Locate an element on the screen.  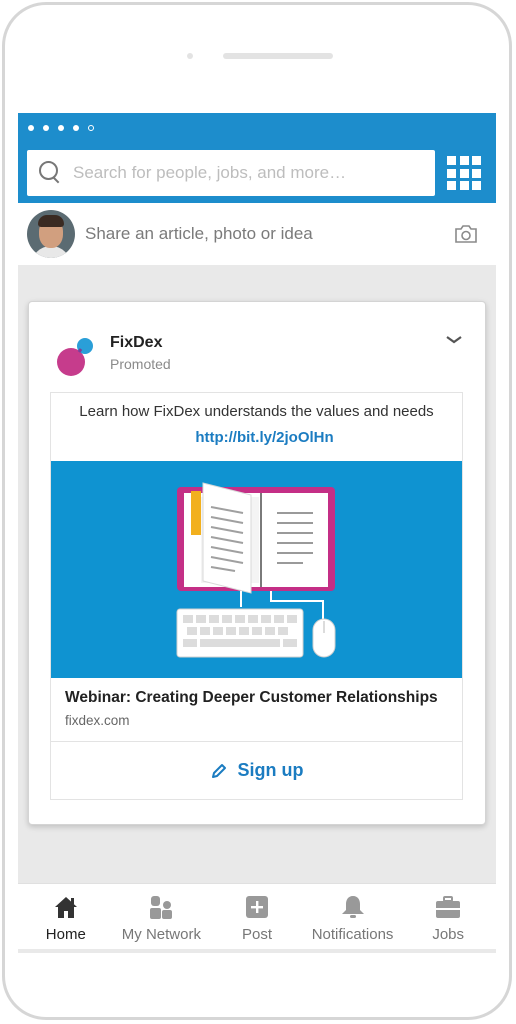
search-input is located at coordinates (248, 173).